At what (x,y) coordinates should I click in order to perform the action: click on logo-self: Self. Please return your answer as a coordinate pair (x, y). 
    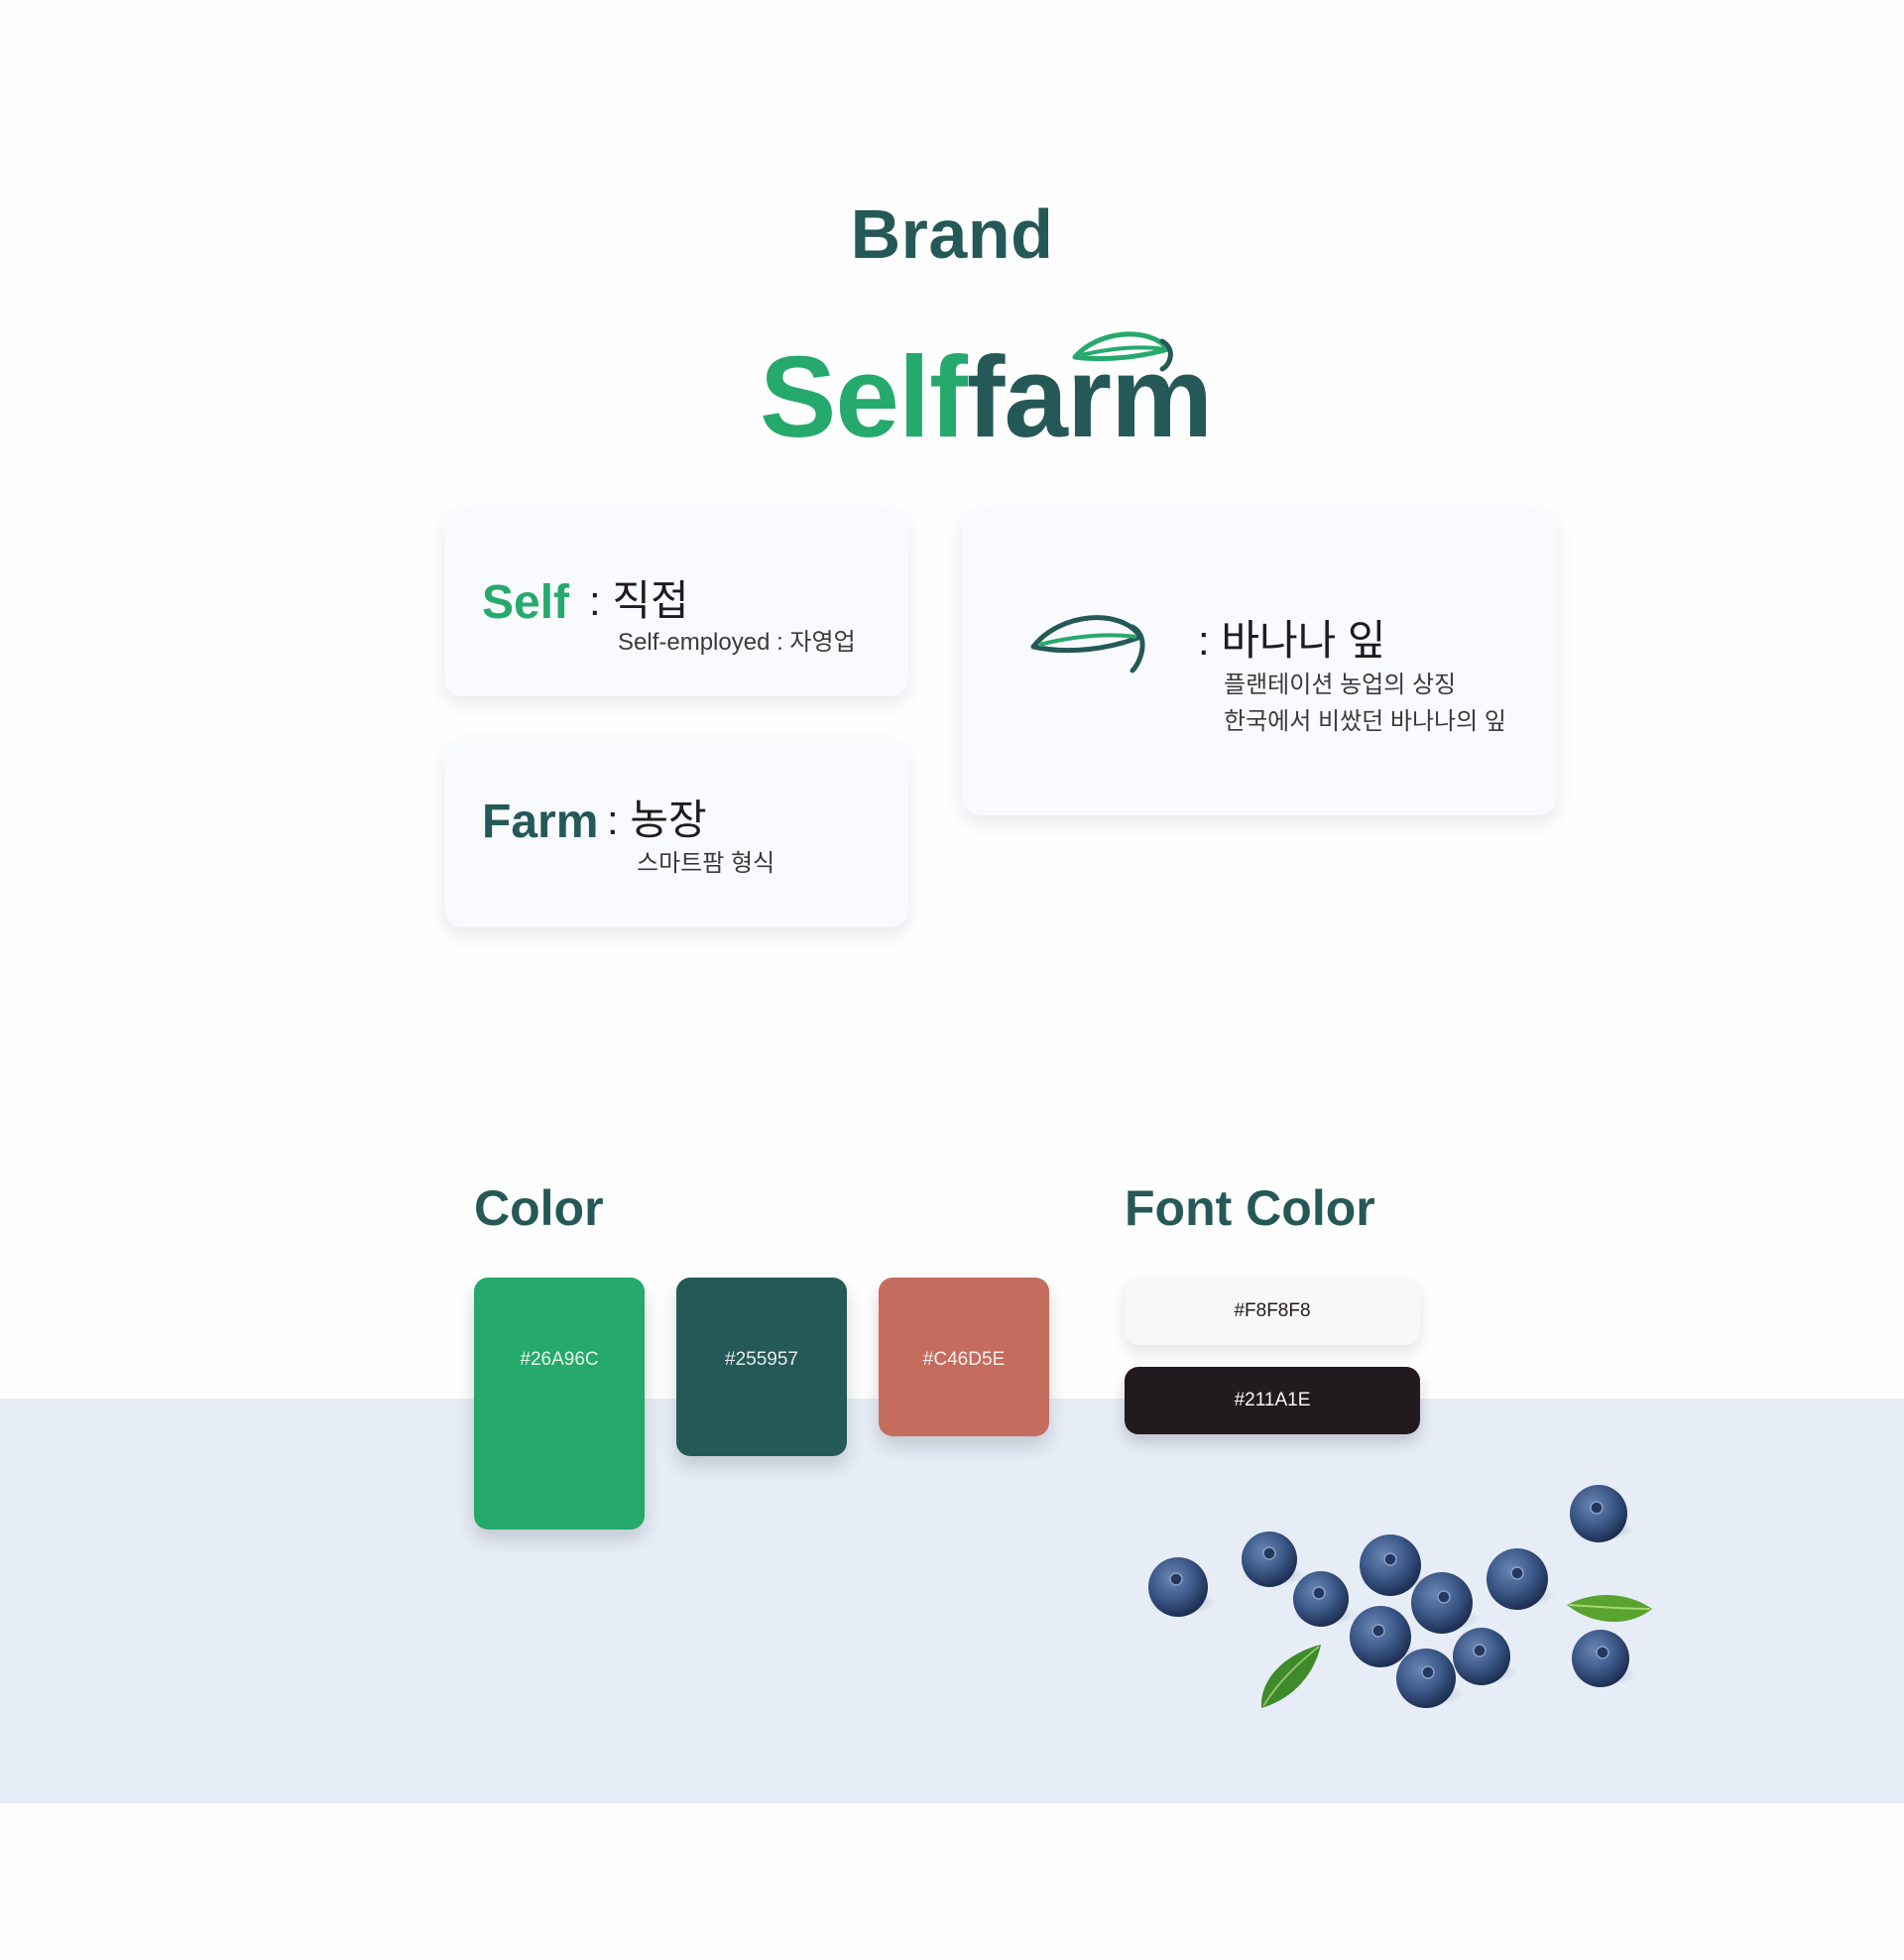
    Looking at the image, I should click on (864, 396).